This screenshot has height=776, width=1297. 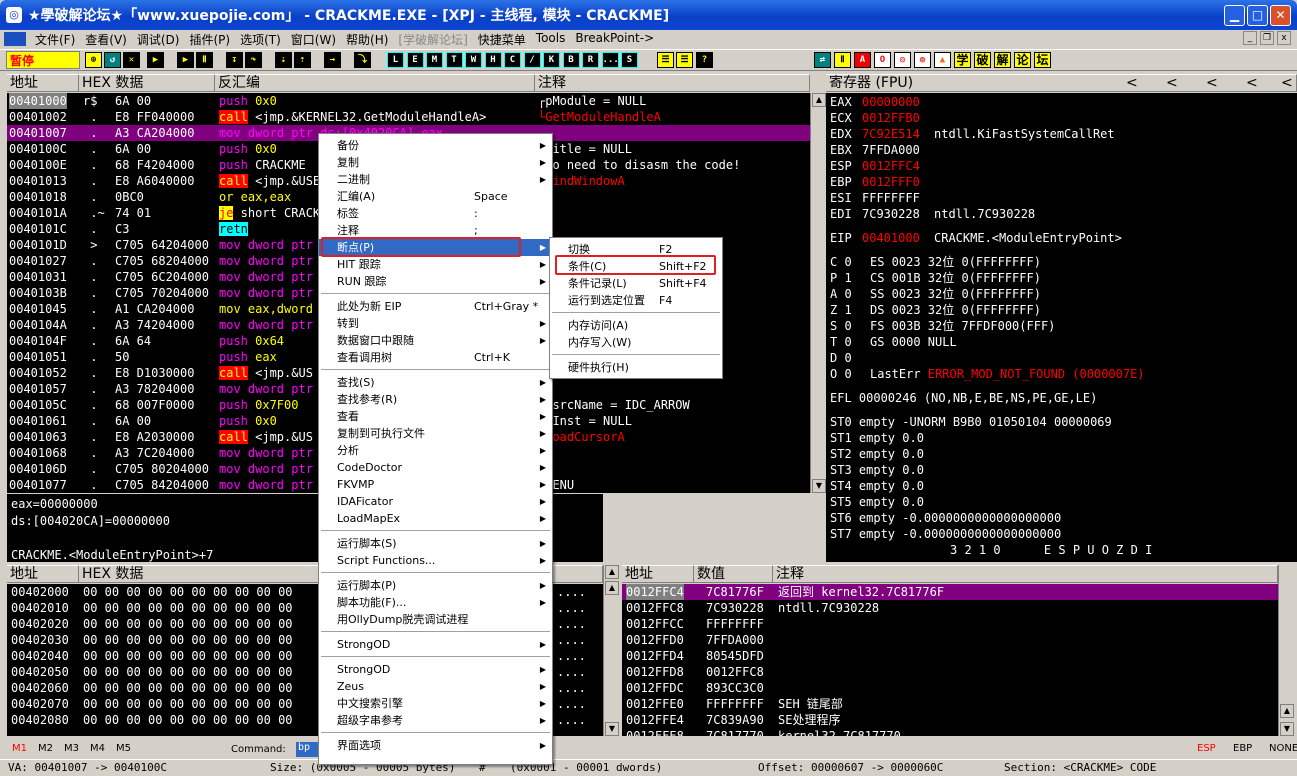 I want to click on menu-item: 分析 ▶, so click(x=435, y=450).